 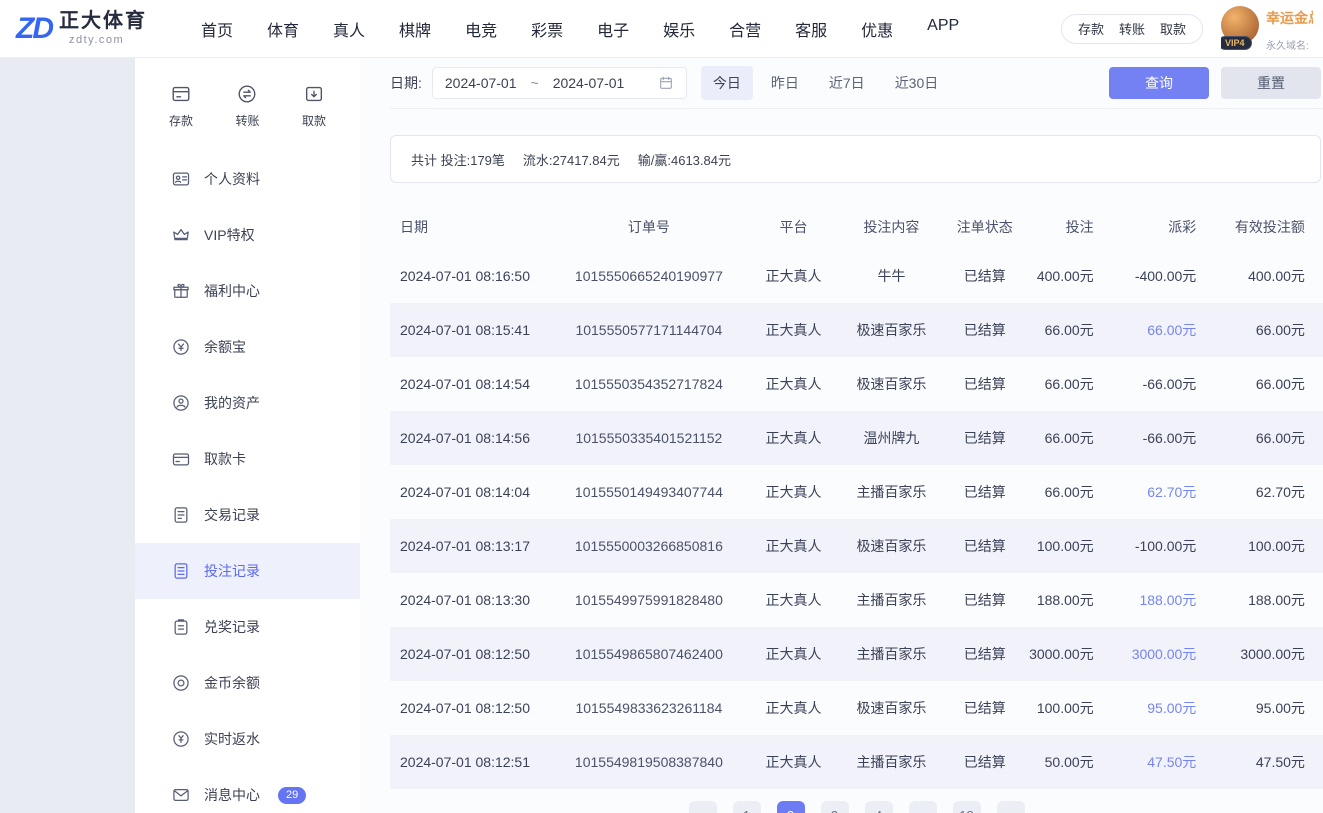 I want to click on nav-item: 客服, so click(x=811, y=29).